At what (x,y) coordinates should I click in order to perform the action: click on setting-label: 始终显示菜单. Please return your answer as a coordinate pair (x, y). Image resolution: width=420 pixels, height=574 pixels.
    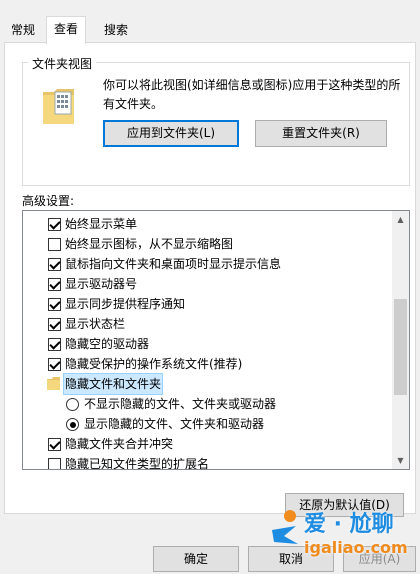
    Looking at the image, I should click on (101, 224).